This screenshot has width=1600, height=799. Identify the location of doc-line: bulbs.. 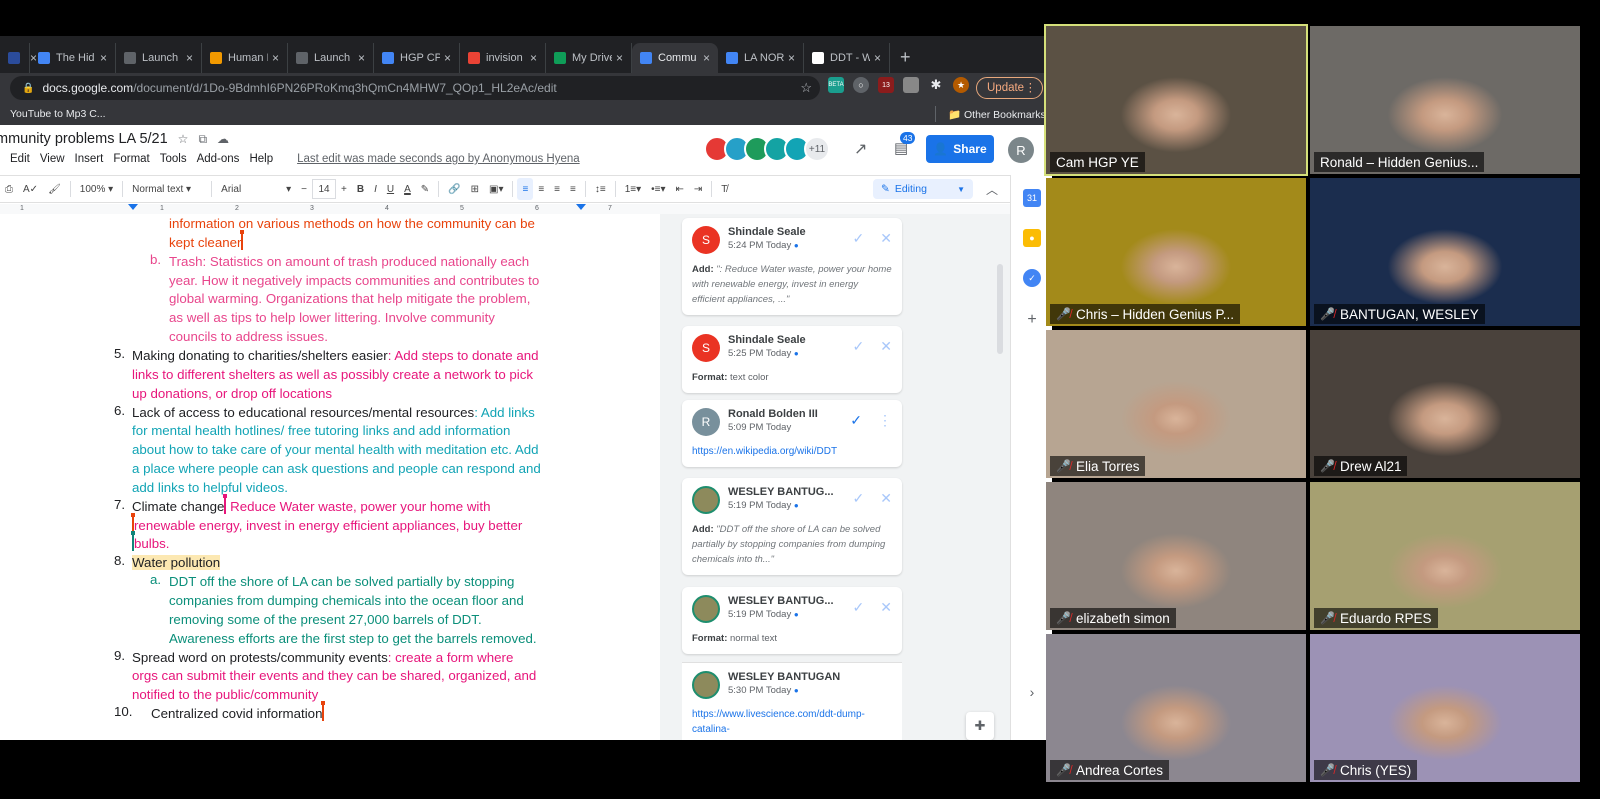
(150, 542).